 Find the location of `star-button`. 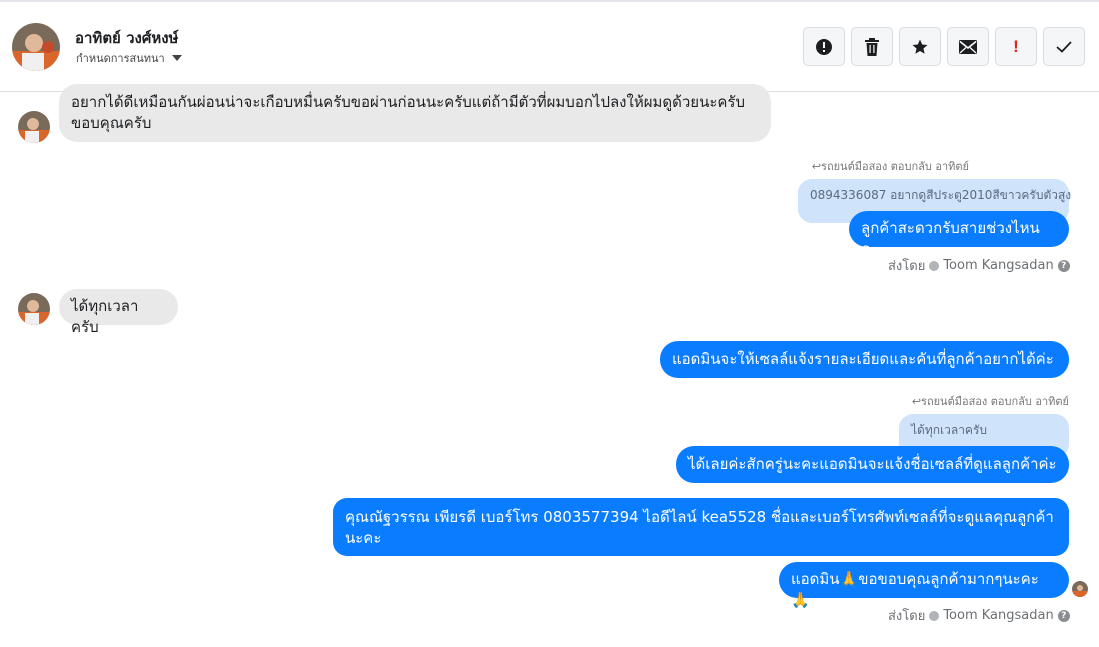

star-button is located at coordinates (920, 46).